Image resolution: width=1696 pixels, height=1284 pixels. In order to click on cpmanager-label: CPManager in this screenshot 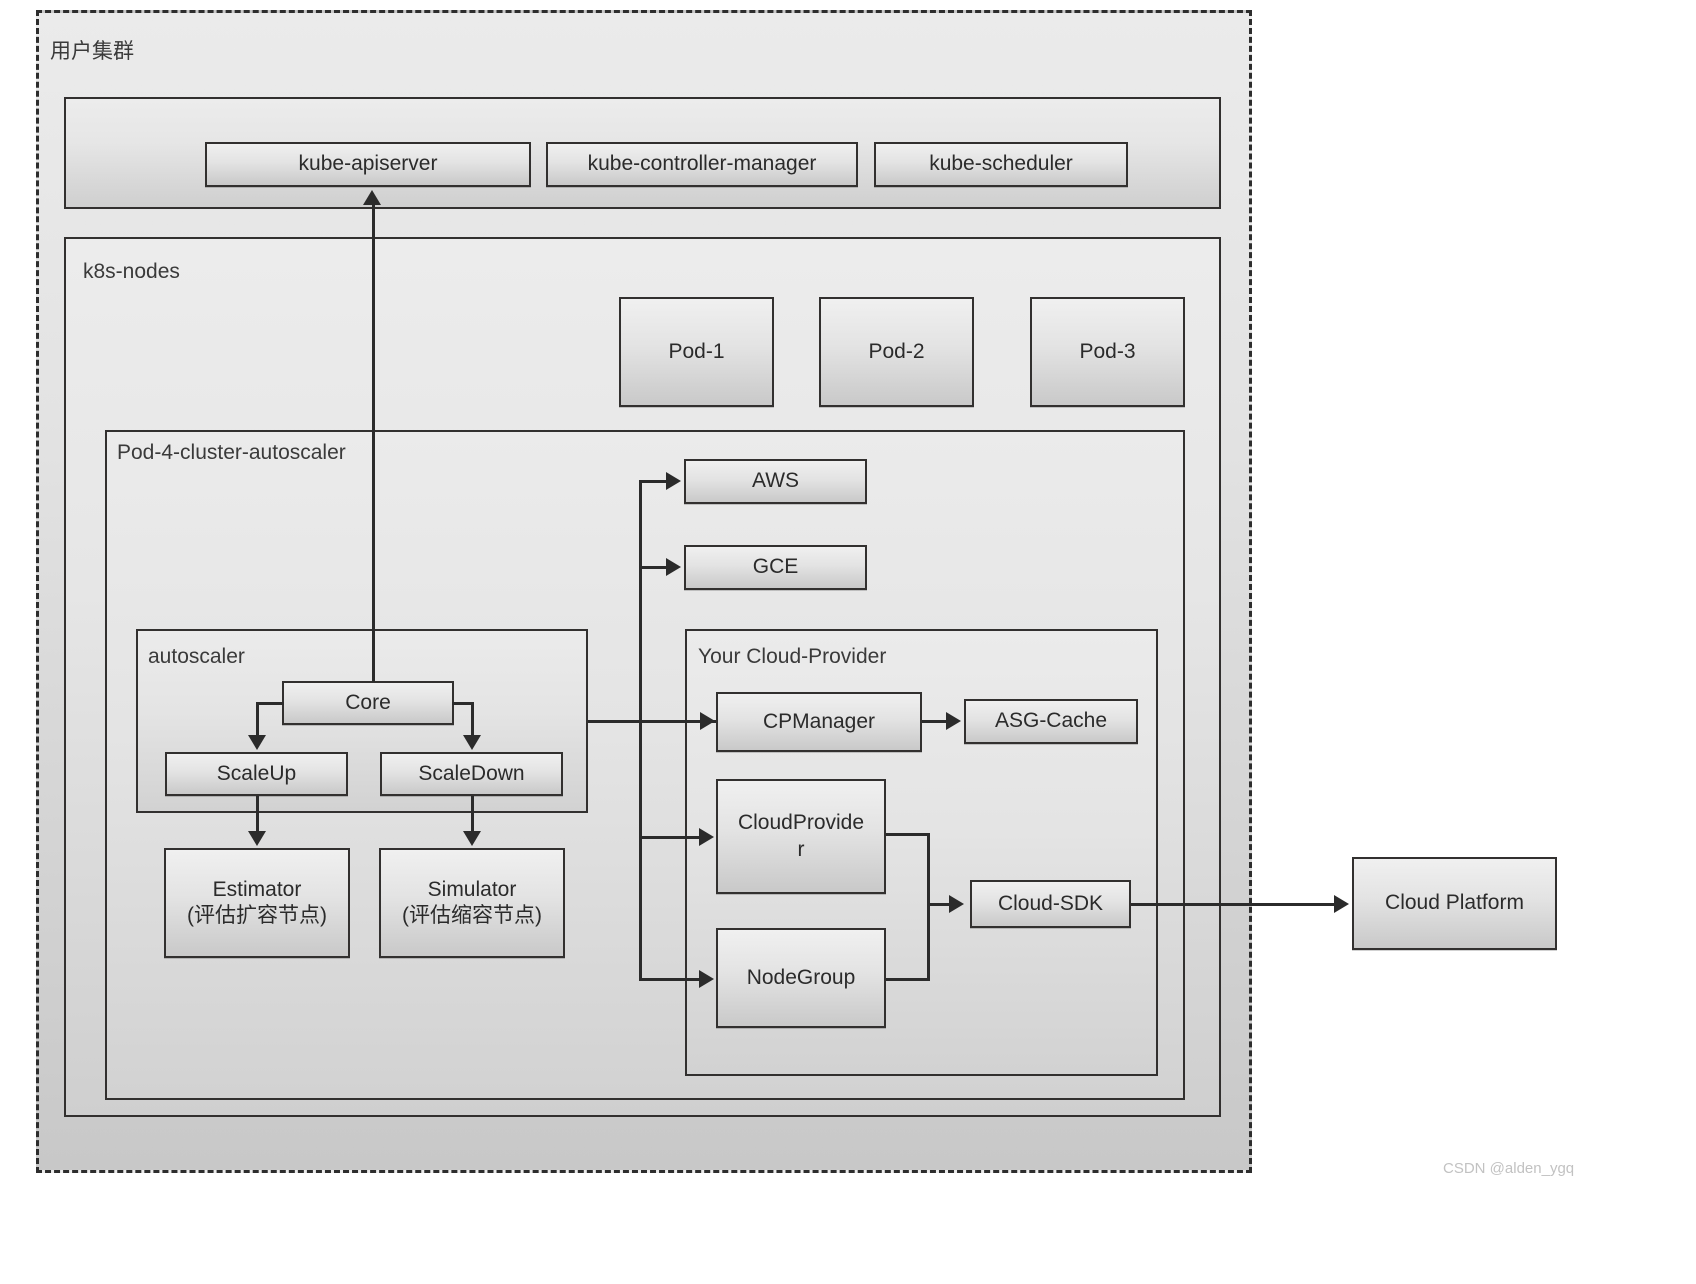, I will do `click(819, 721)`.